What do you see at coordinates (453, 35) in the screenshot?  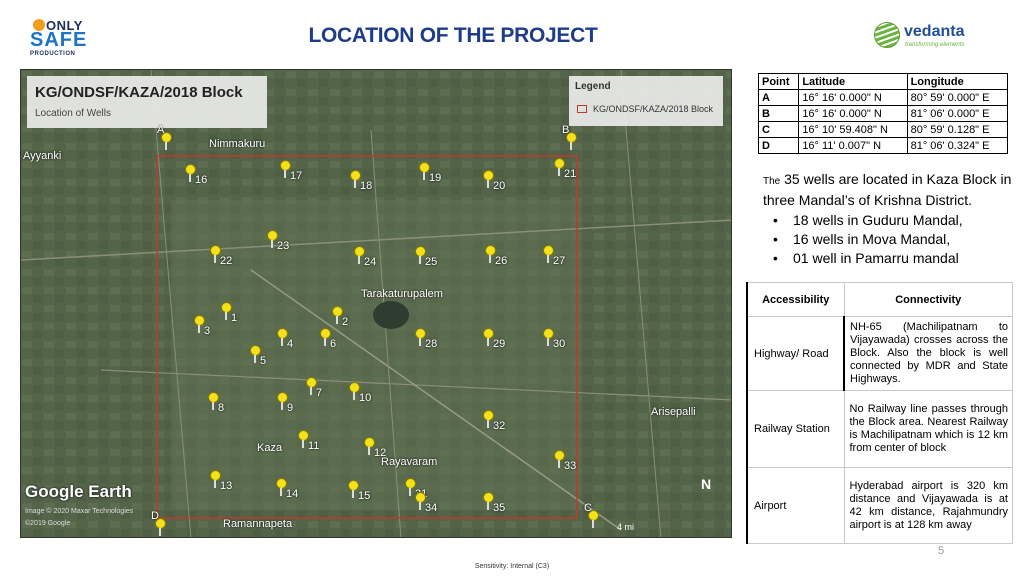 I see `page-title: LOCATION OF THE PROJECT` at bounding box center [453, 35].